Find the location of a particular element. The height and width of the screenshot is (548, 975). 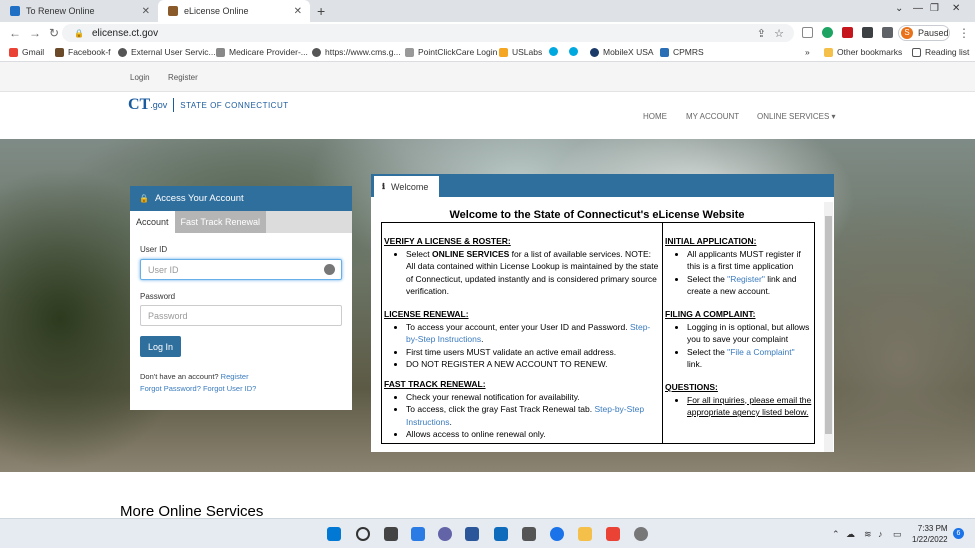

outlook-icon is located at coordinates (15, 11).